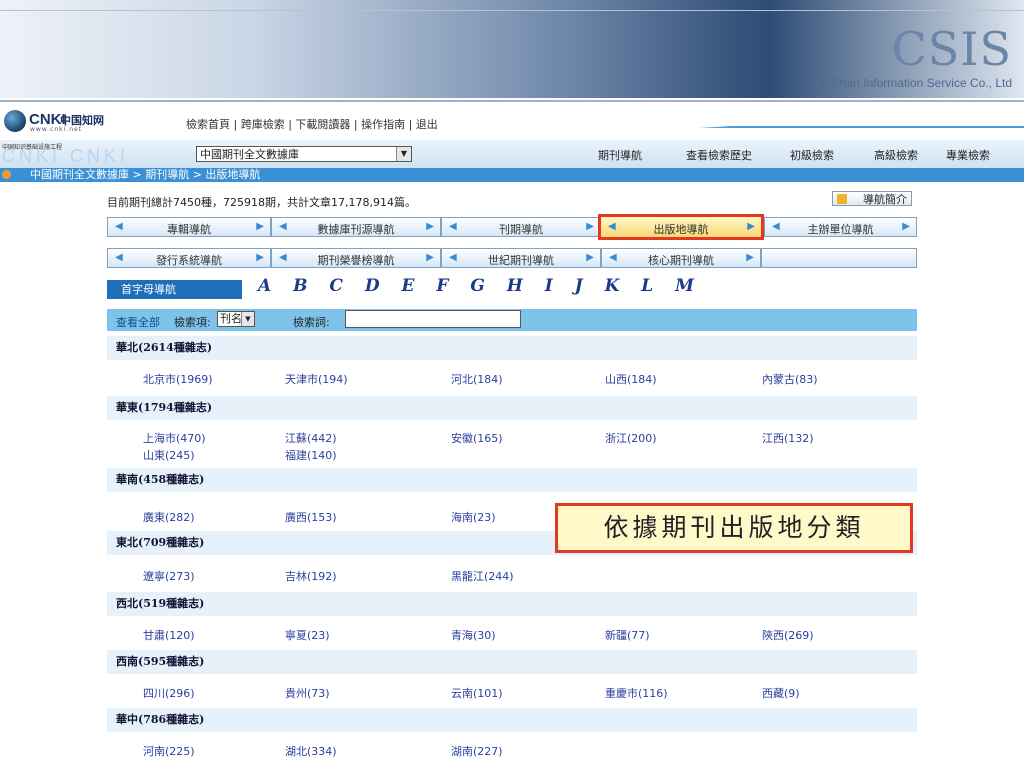 This screenshot has height=768, width=1024. I want to click on nav-tab-db-source: ◀ 數據庫刊源導航 ▶, so click(356, 227).